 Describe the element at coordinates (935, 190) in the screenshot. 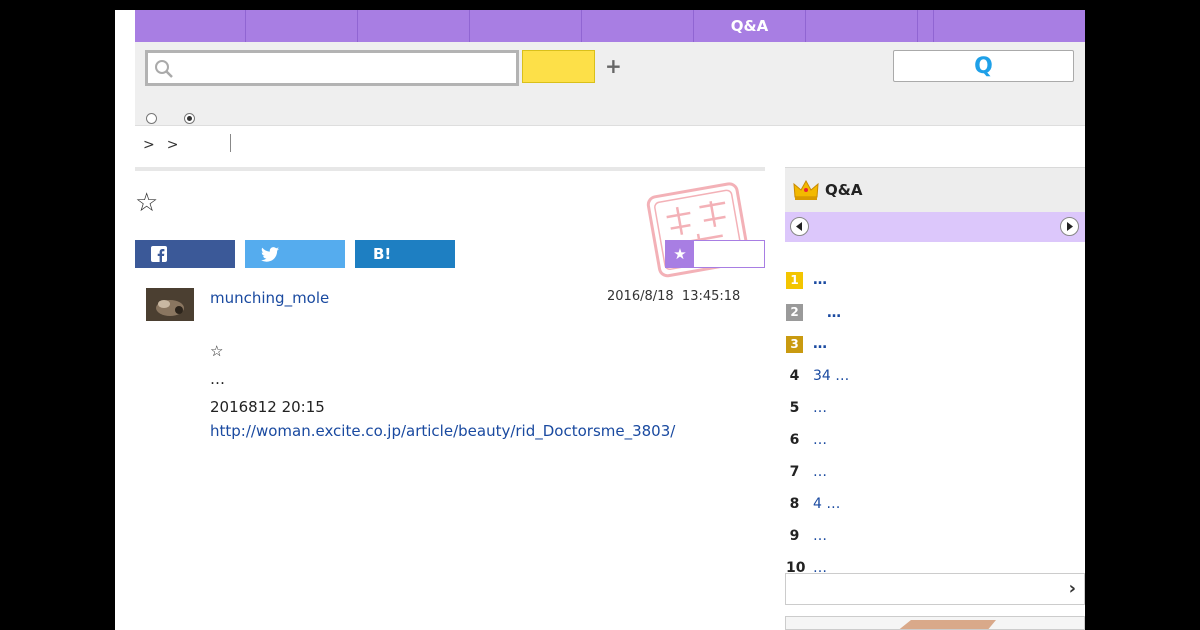

I see `sidebar-header: Q&A` at that location.